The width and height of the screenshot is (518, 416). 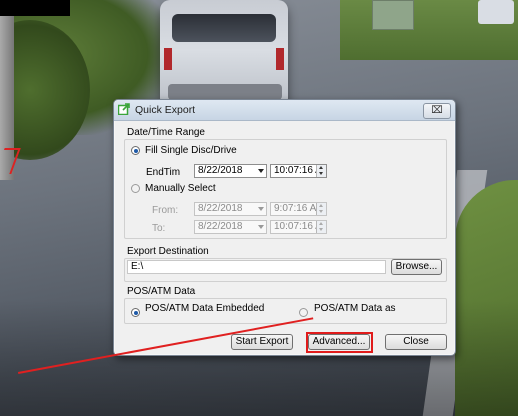 I want to click on end-date-value: 8/22/2018, so click(x=220, y=170).